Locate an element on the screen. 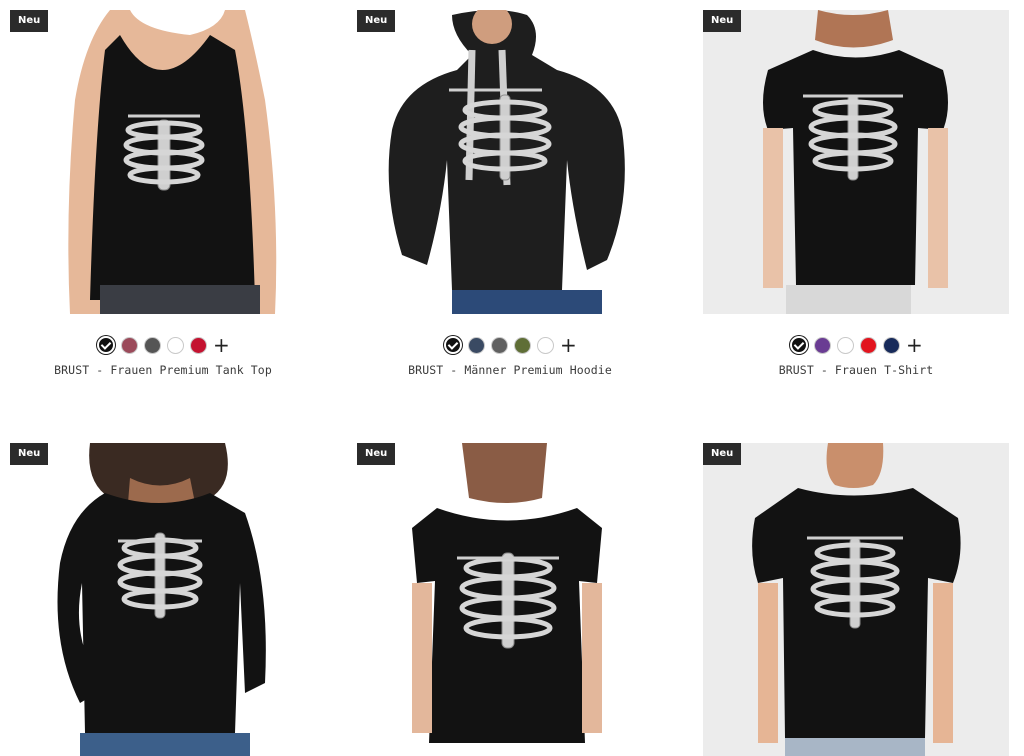  product-card: Neu + BRUST - Frauen T-Shirt is located at coordinates (856, 193).